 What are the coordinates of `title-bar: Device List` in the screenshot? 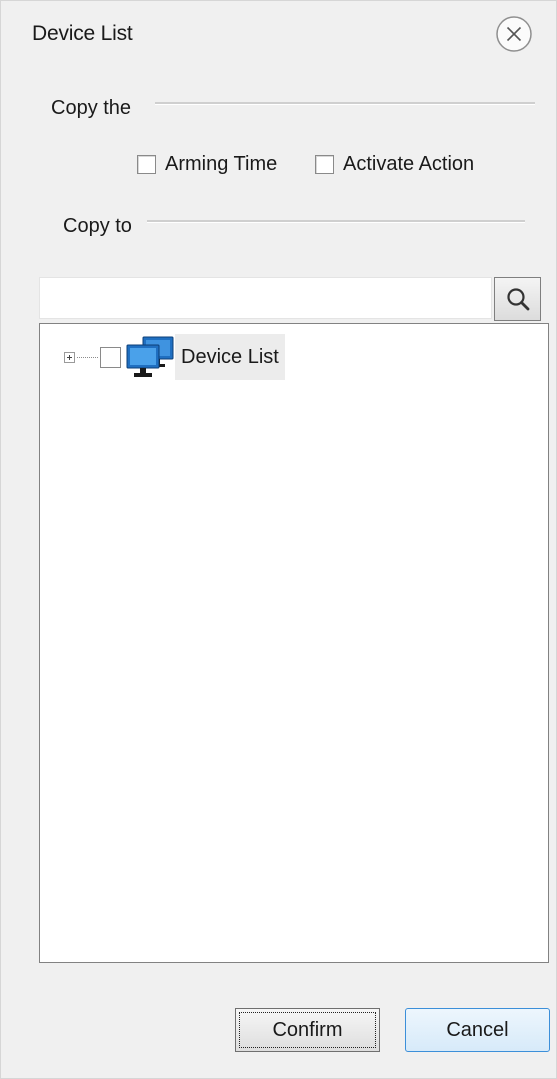 It's located at (278, 36).